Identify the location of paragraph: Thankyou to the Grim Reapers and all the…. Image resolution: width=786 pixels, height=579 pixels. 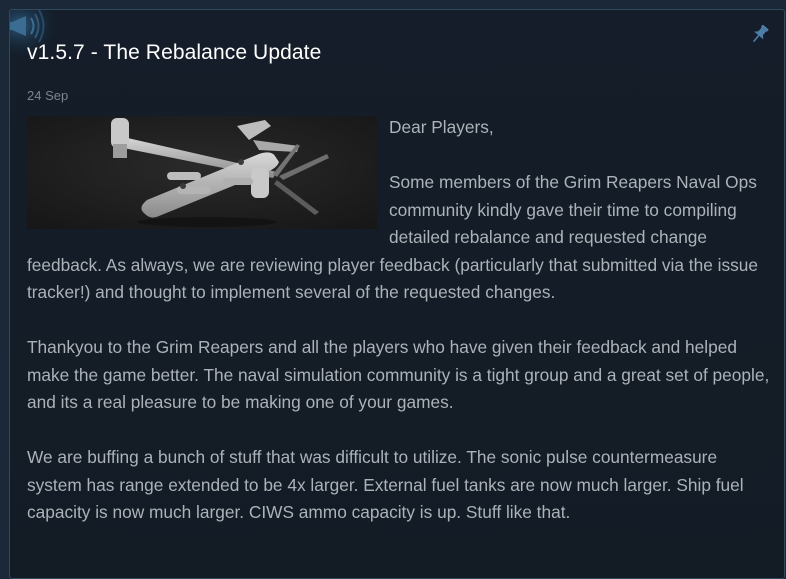
(398, 374).